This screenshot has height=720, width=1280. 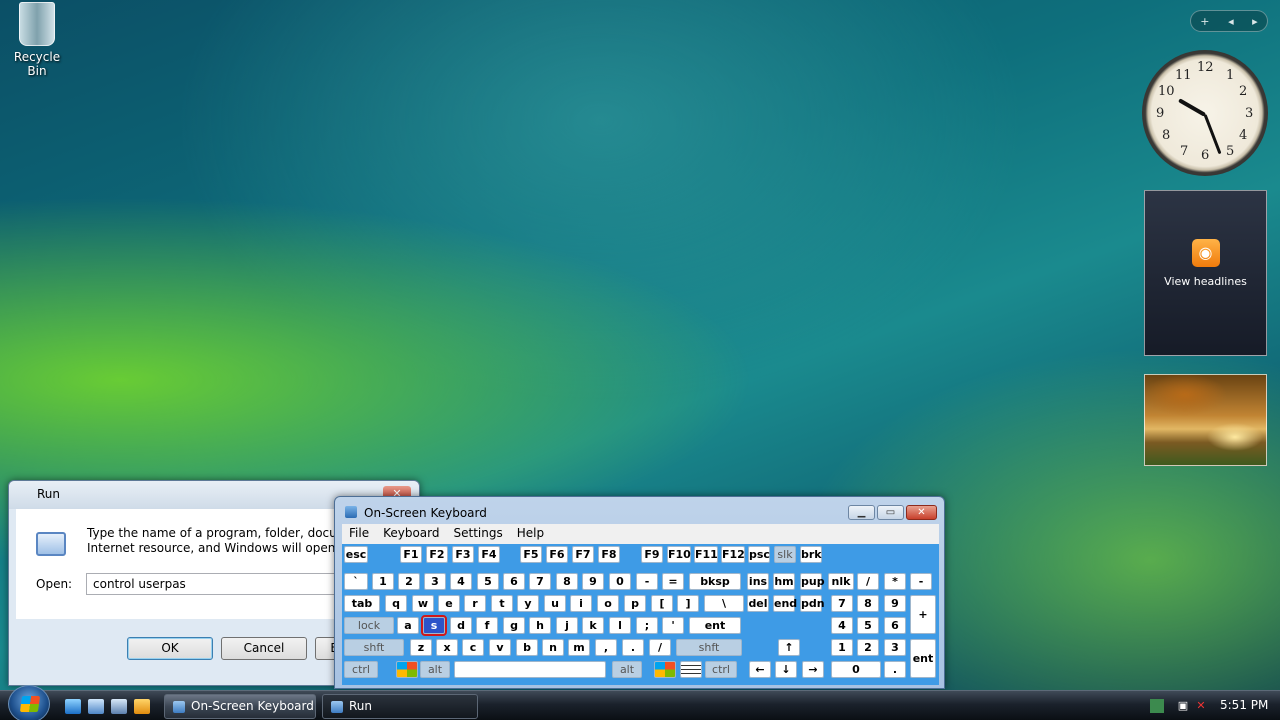 What do you see at coordinates (489, 554) in the screenshot?
I see `key-f4: F4` at bounding box center [489, 554].